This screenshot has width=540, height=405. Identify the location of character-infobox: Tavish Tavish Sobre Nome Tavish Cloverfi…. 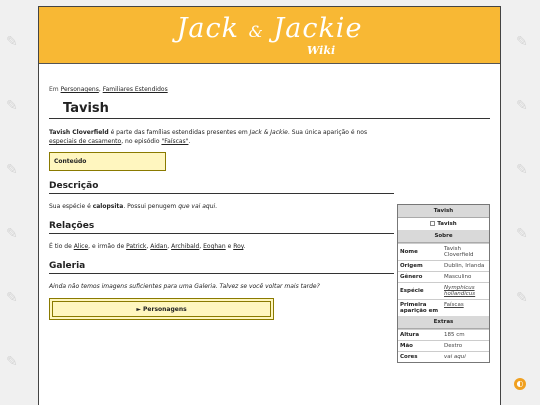
(443, 283).